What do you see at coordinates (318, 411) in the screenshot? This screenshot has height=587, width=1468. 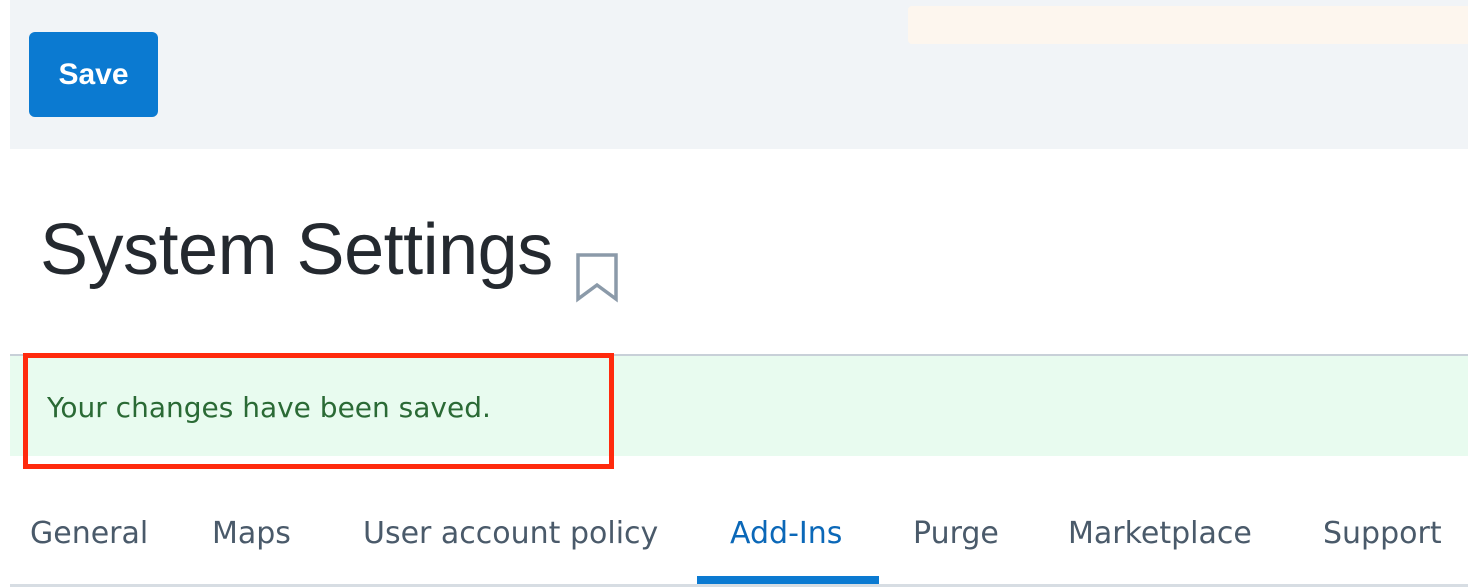 I see `highlight-annotation` at bounding box center [318, 411].